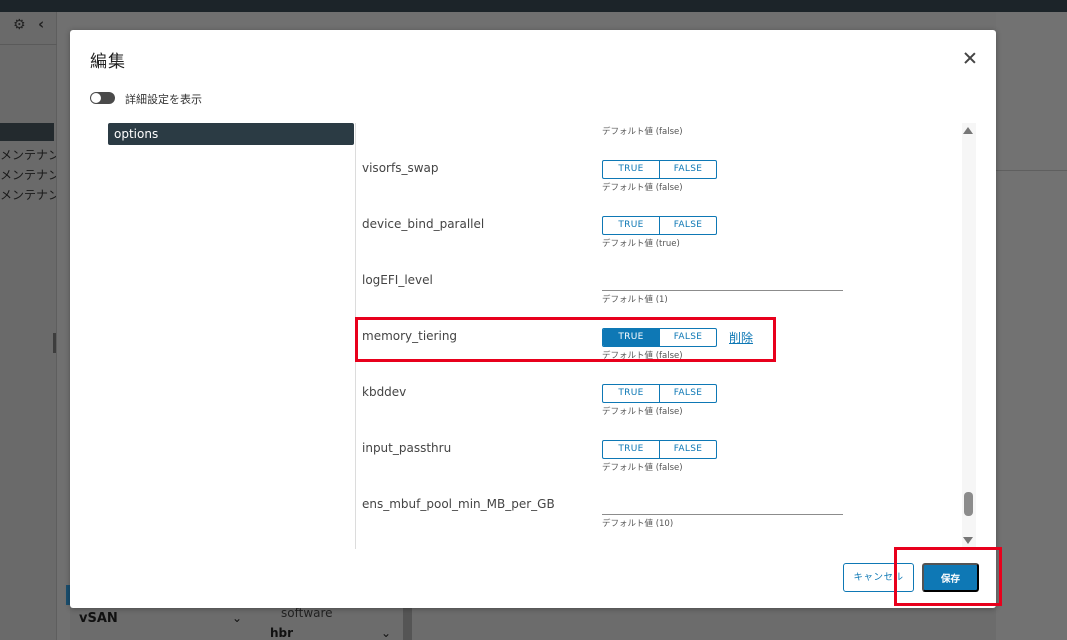 The width and height of the screenshot is (1067, 640). Describe the element at coordinates (641, 244) in the screenshot. I see `default-value-text: デフォルト値 (true)` at that location.